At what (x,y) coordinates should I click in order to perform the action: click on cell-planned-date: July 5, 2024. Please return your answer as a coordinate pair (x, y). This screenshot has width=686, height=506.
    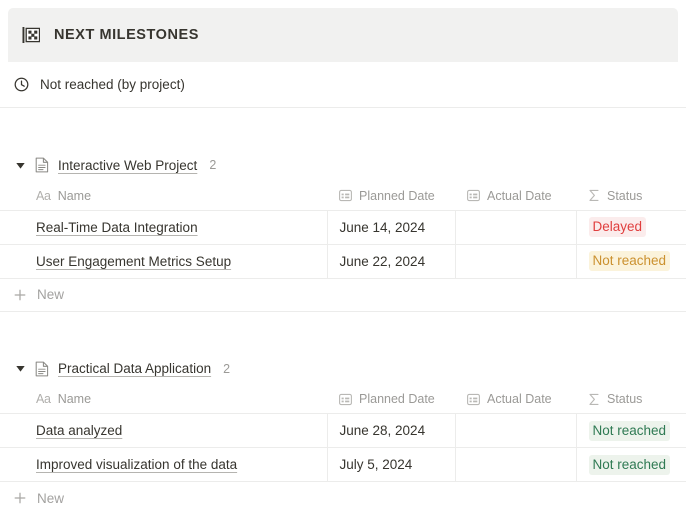
    Looking at the image, I should click on (391, 464).